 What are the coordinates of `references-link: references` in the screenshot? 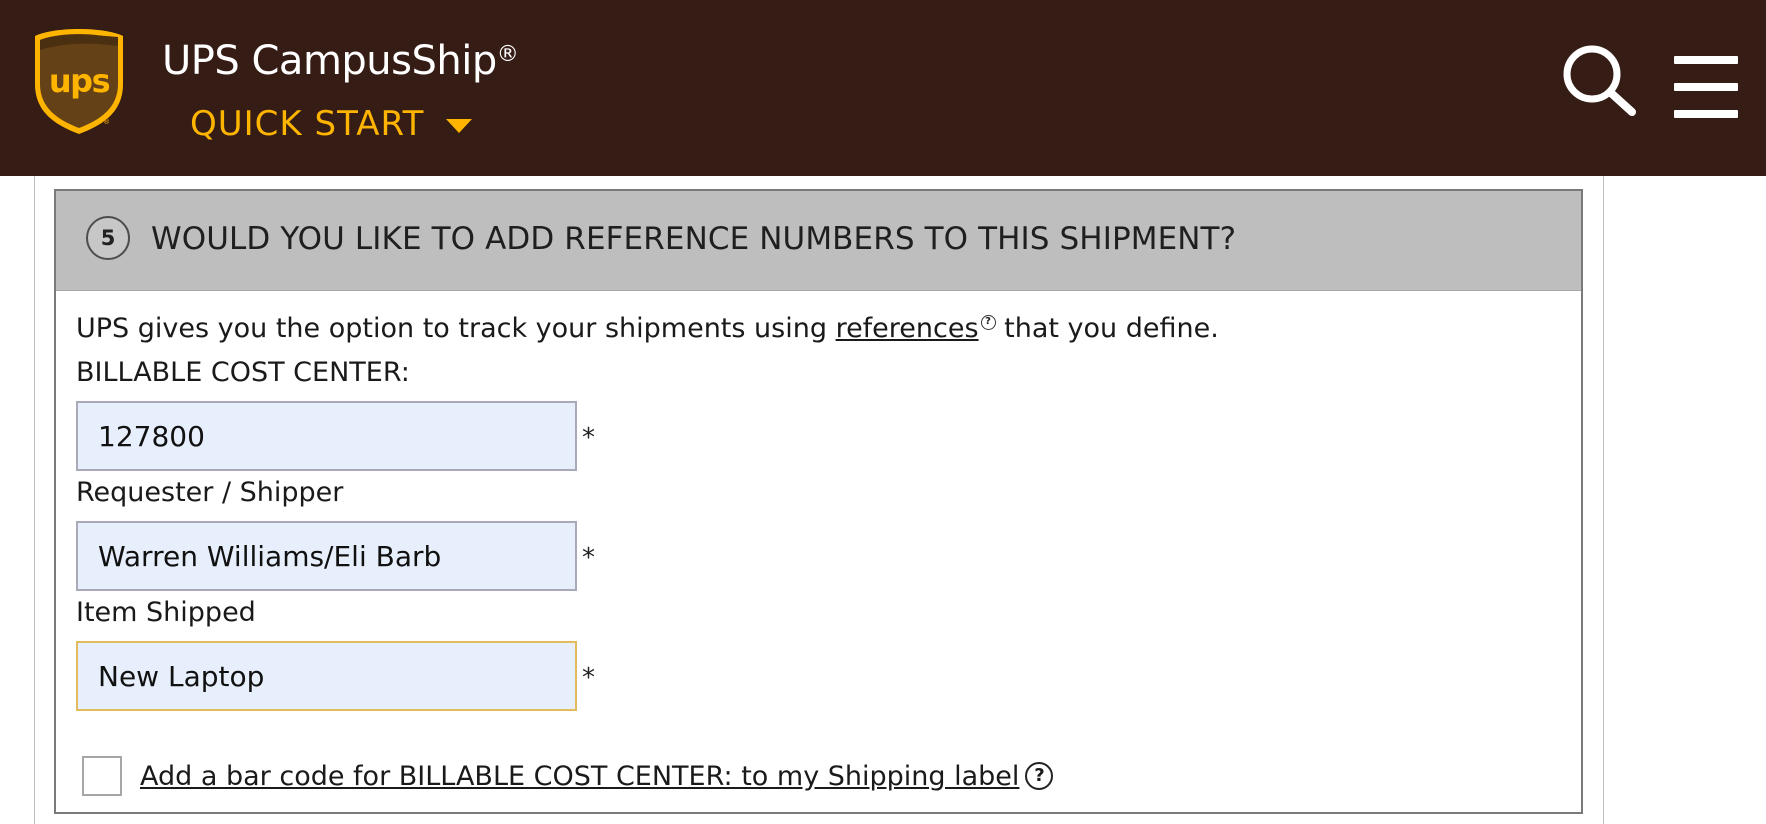 It's located at (907, 328).